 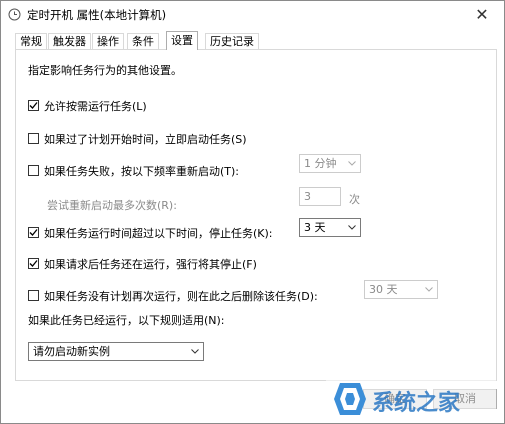 I want to click on stop-if-runs-longer-label: 如果任务运行时间超过以下时间，停止任务(K):, so click(x=158, y=233).